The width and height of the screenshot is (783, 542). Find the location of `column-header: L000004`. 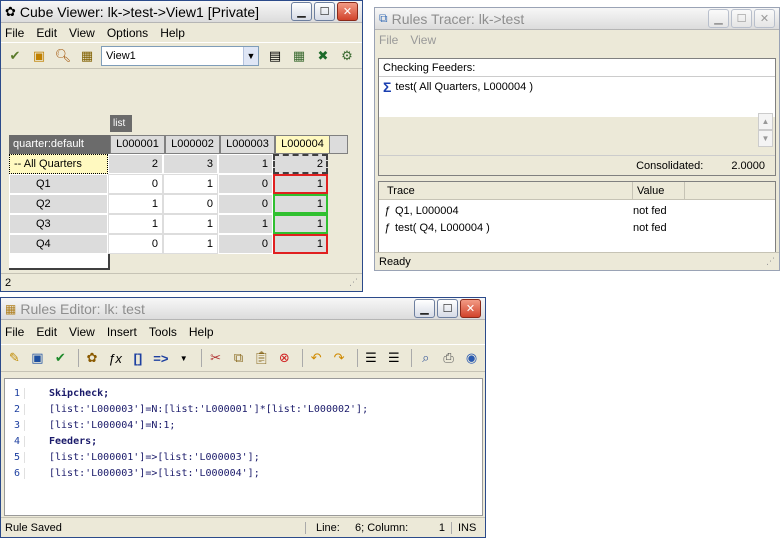

column-header: L000004 is located at coordinates (302, 144).